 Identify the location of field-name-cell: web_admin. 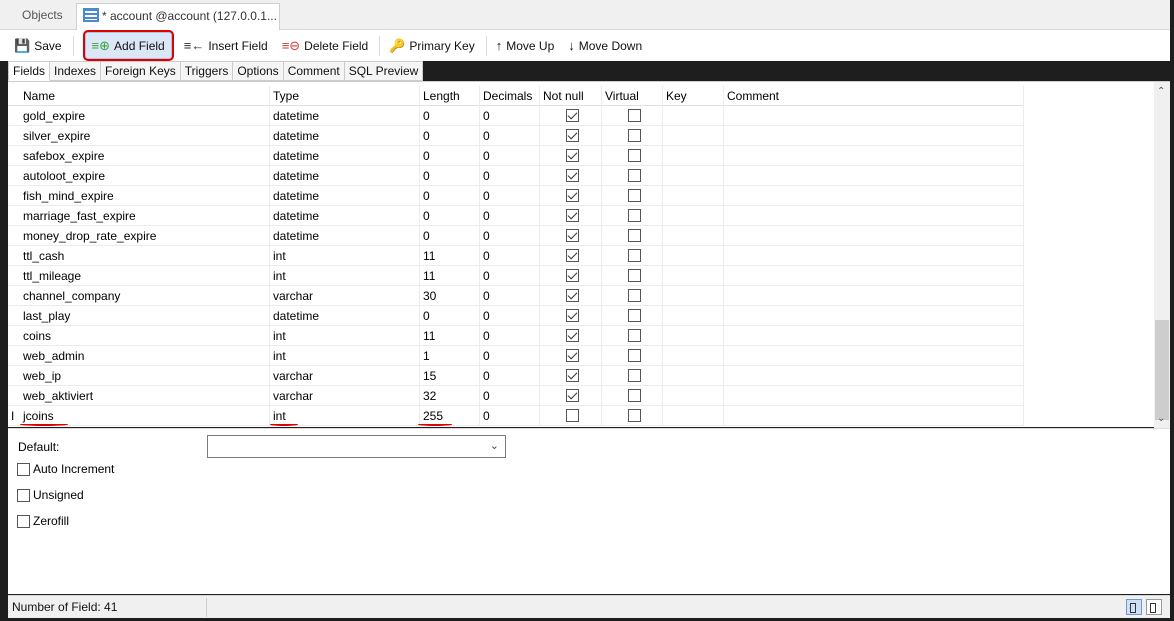
(145, 356).